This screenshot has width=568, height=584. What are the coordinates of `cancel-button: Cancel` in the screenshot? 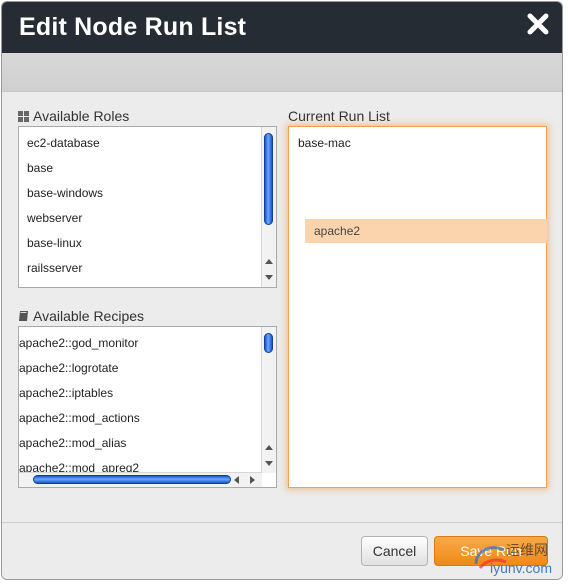 It's located at (394, 551).